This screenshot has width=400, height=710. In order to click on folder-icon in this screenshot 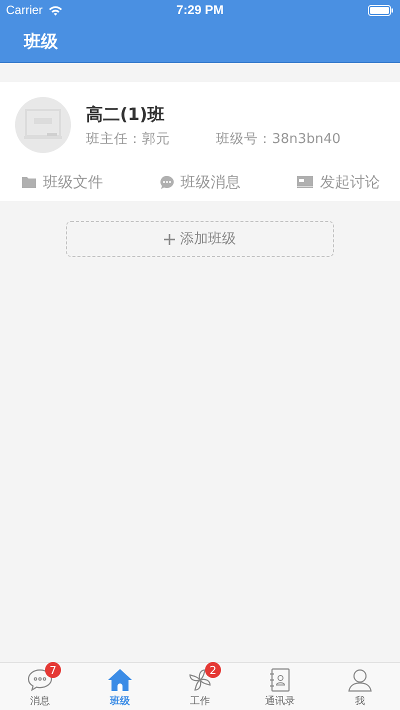, I will do `click(29, 182)`.